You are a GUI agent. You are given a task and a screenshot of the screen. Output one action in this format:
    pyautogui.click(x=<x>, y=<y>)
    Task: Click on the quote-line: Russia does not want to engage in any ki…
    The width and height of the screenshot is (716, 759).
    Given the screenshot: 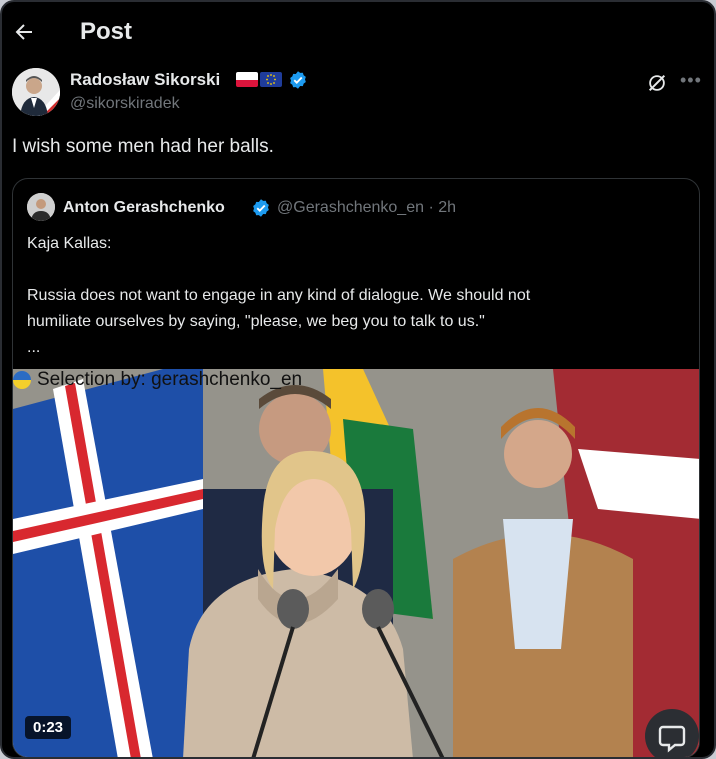 What is the action you would take?
    pyautogui.click(x=279, y=295)
    